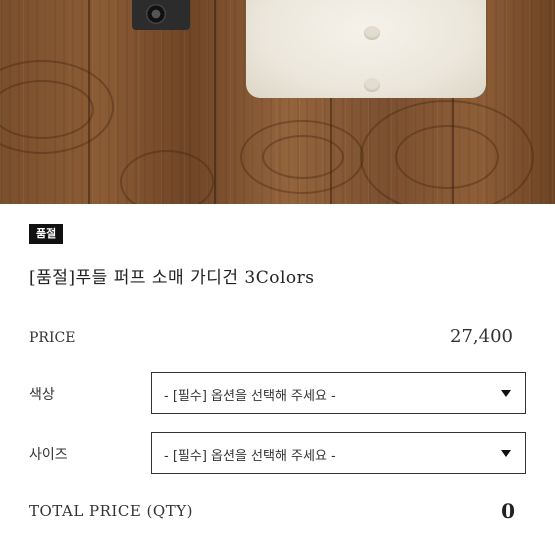  Describe the element at coordinates (48, 455) in the screenshot. I see `size-option-label: 사이즈` at that location.